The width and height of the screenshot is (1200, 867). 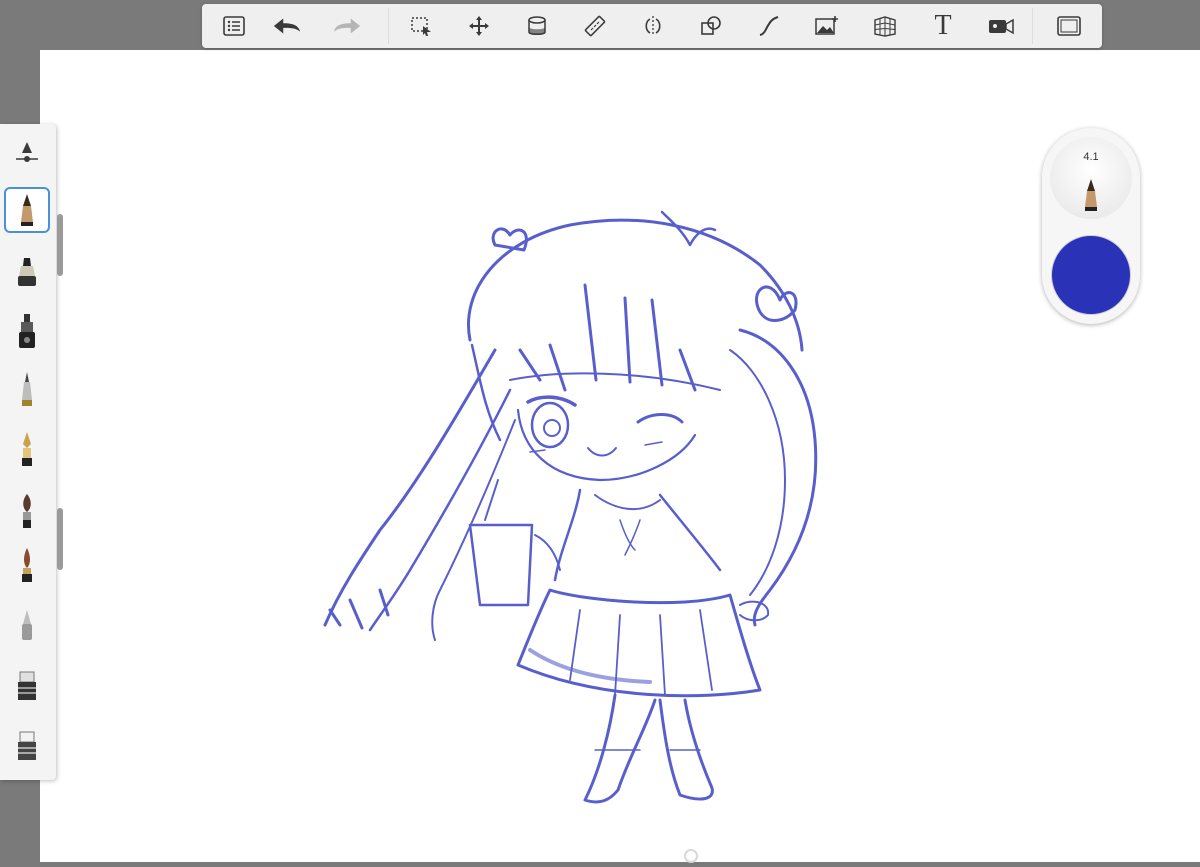 I want to click on fullscreen-frame-icon, so click(x=1069, y=26).